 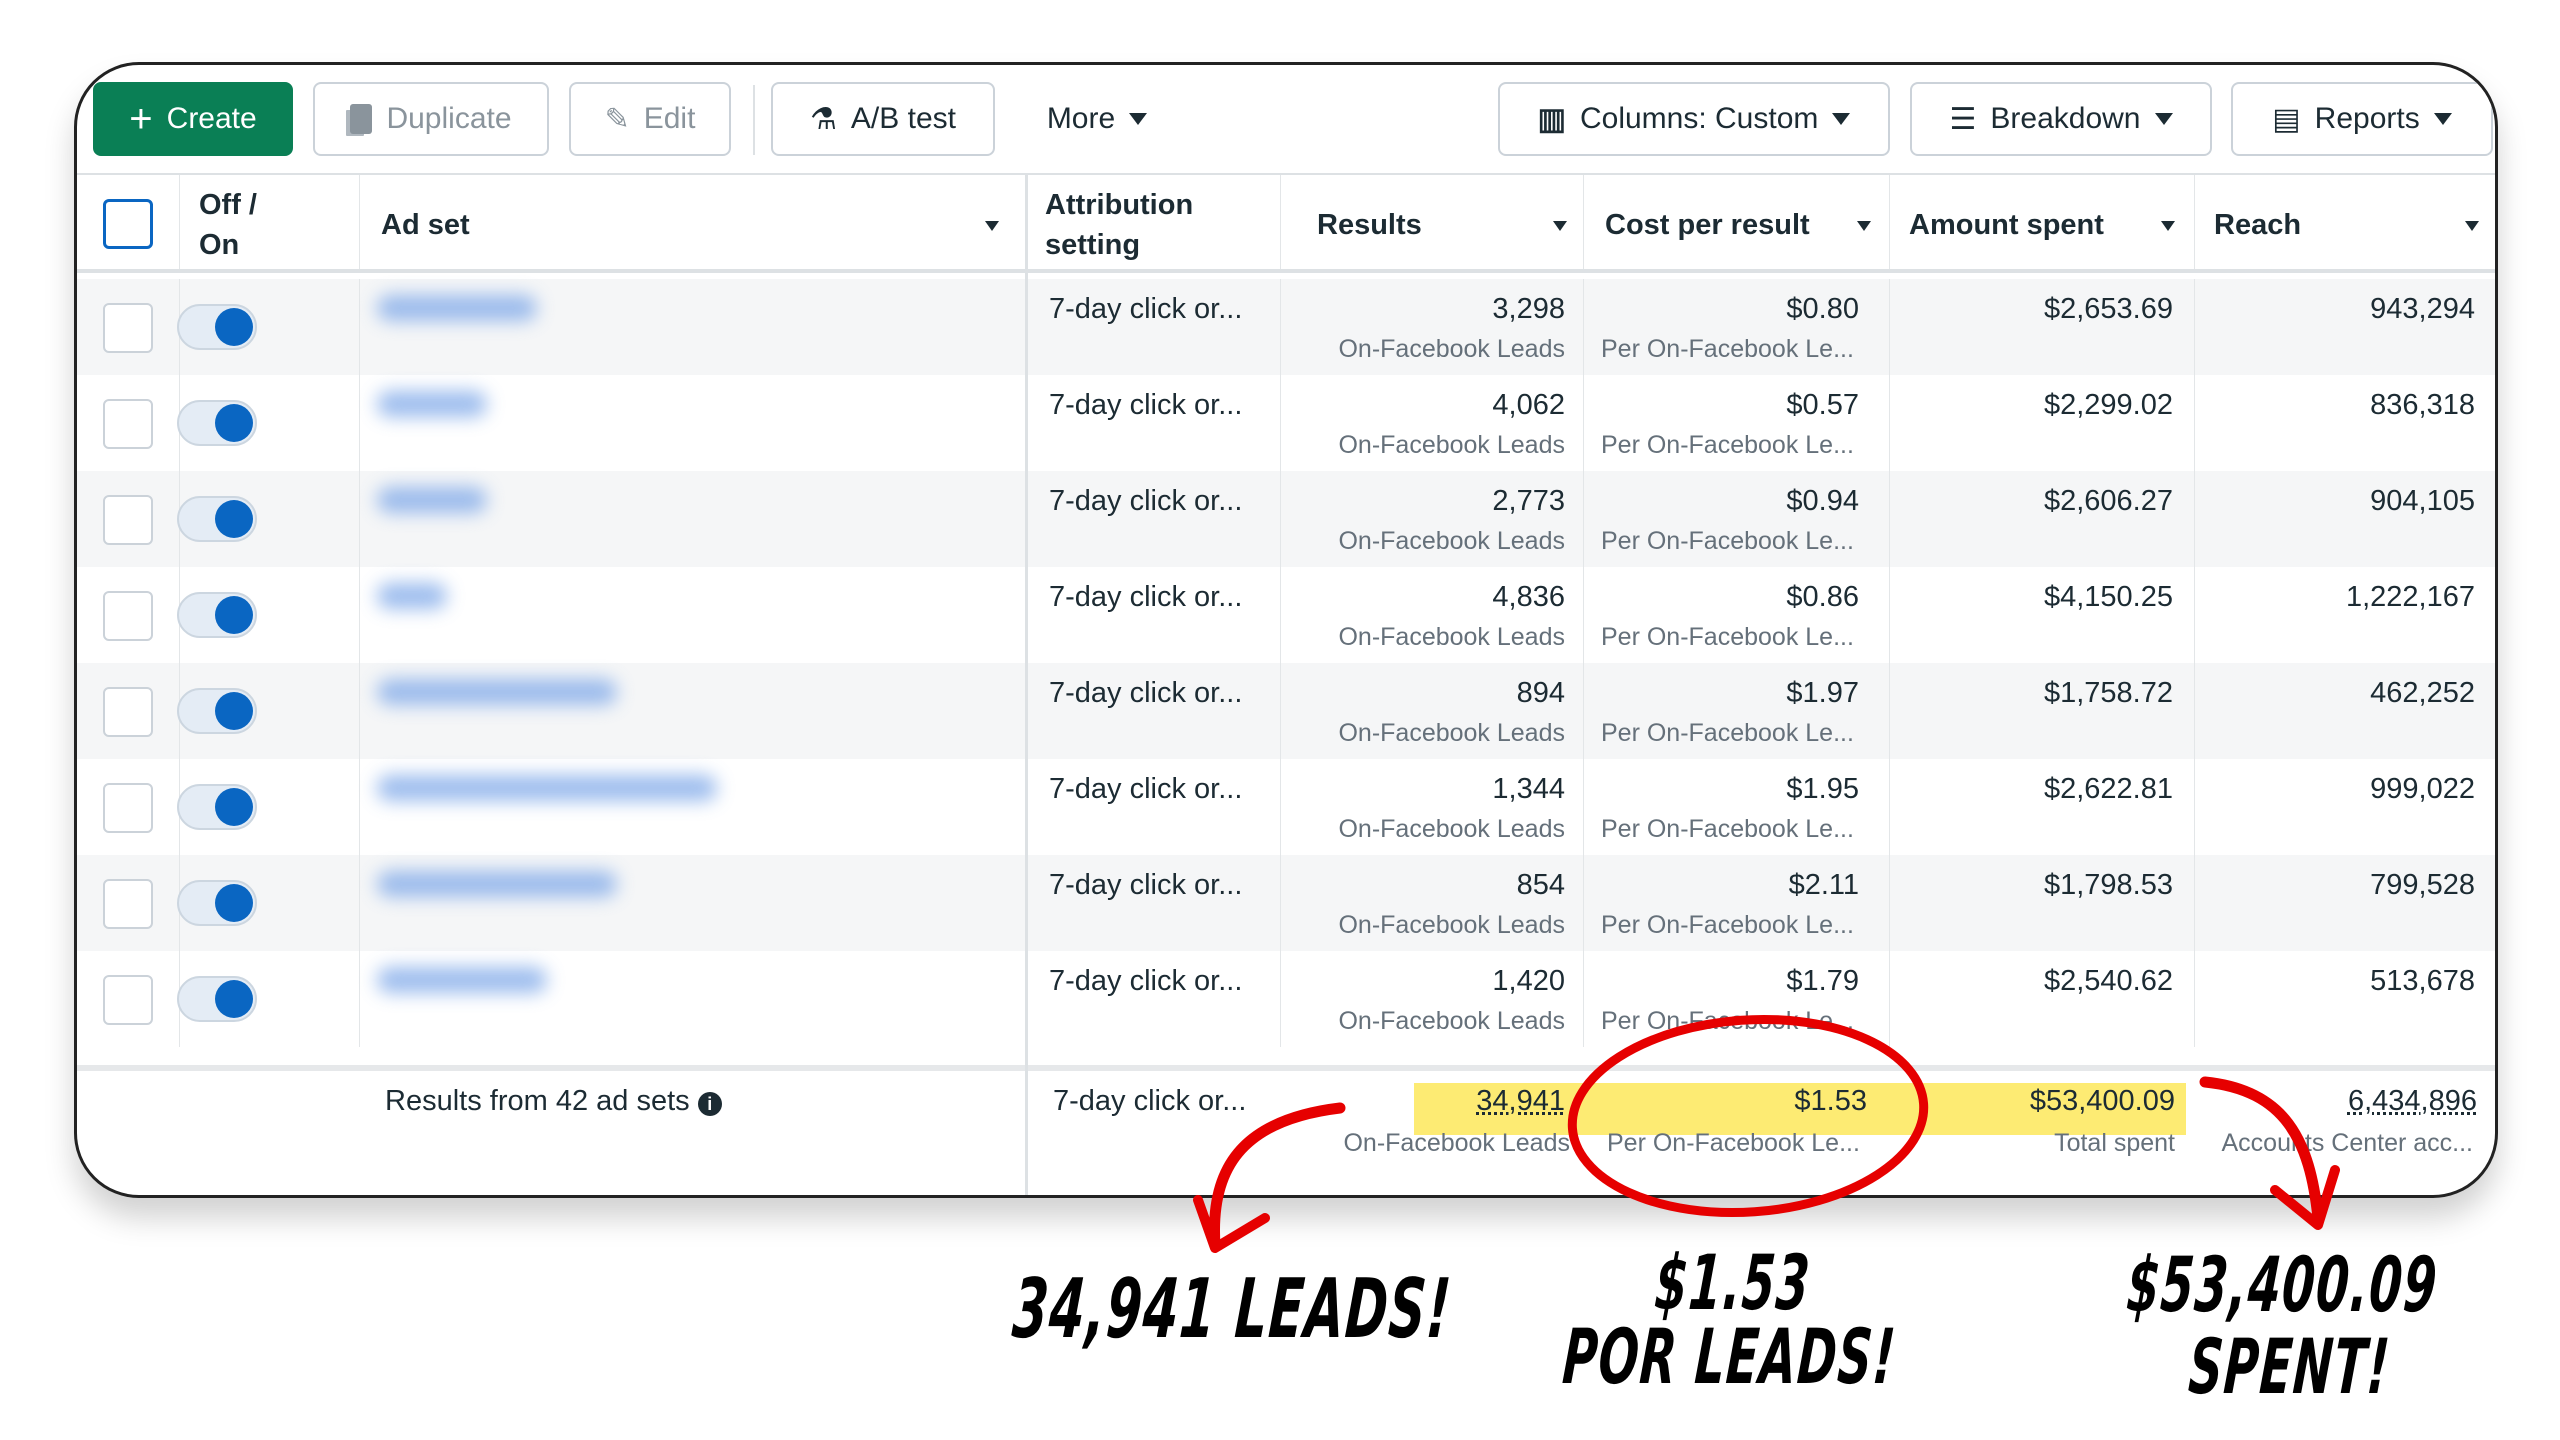 What do you see at coordinates (1528, 597) in the screenshot?
I see `results-cell: 4,836` at bounding box center [1528, 597].